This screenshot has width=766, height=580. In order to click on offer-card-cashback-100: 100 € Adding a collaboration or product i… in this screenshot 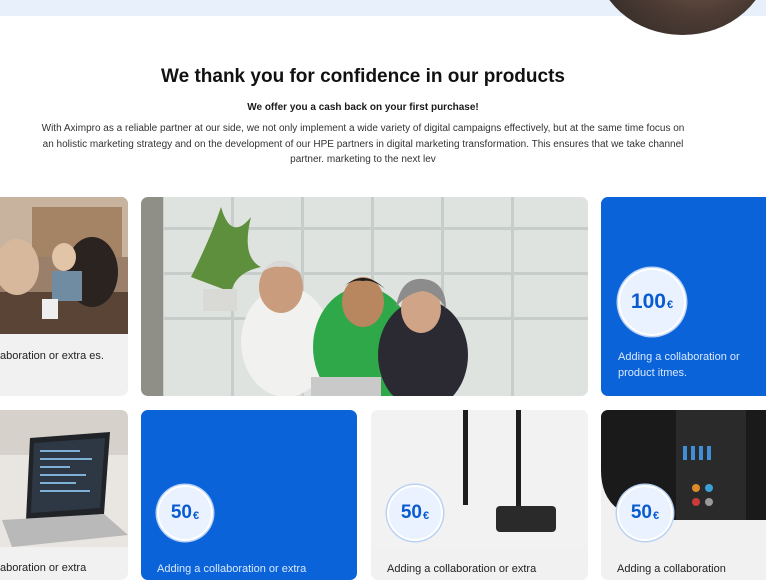, I will do `click(683, 296)`.